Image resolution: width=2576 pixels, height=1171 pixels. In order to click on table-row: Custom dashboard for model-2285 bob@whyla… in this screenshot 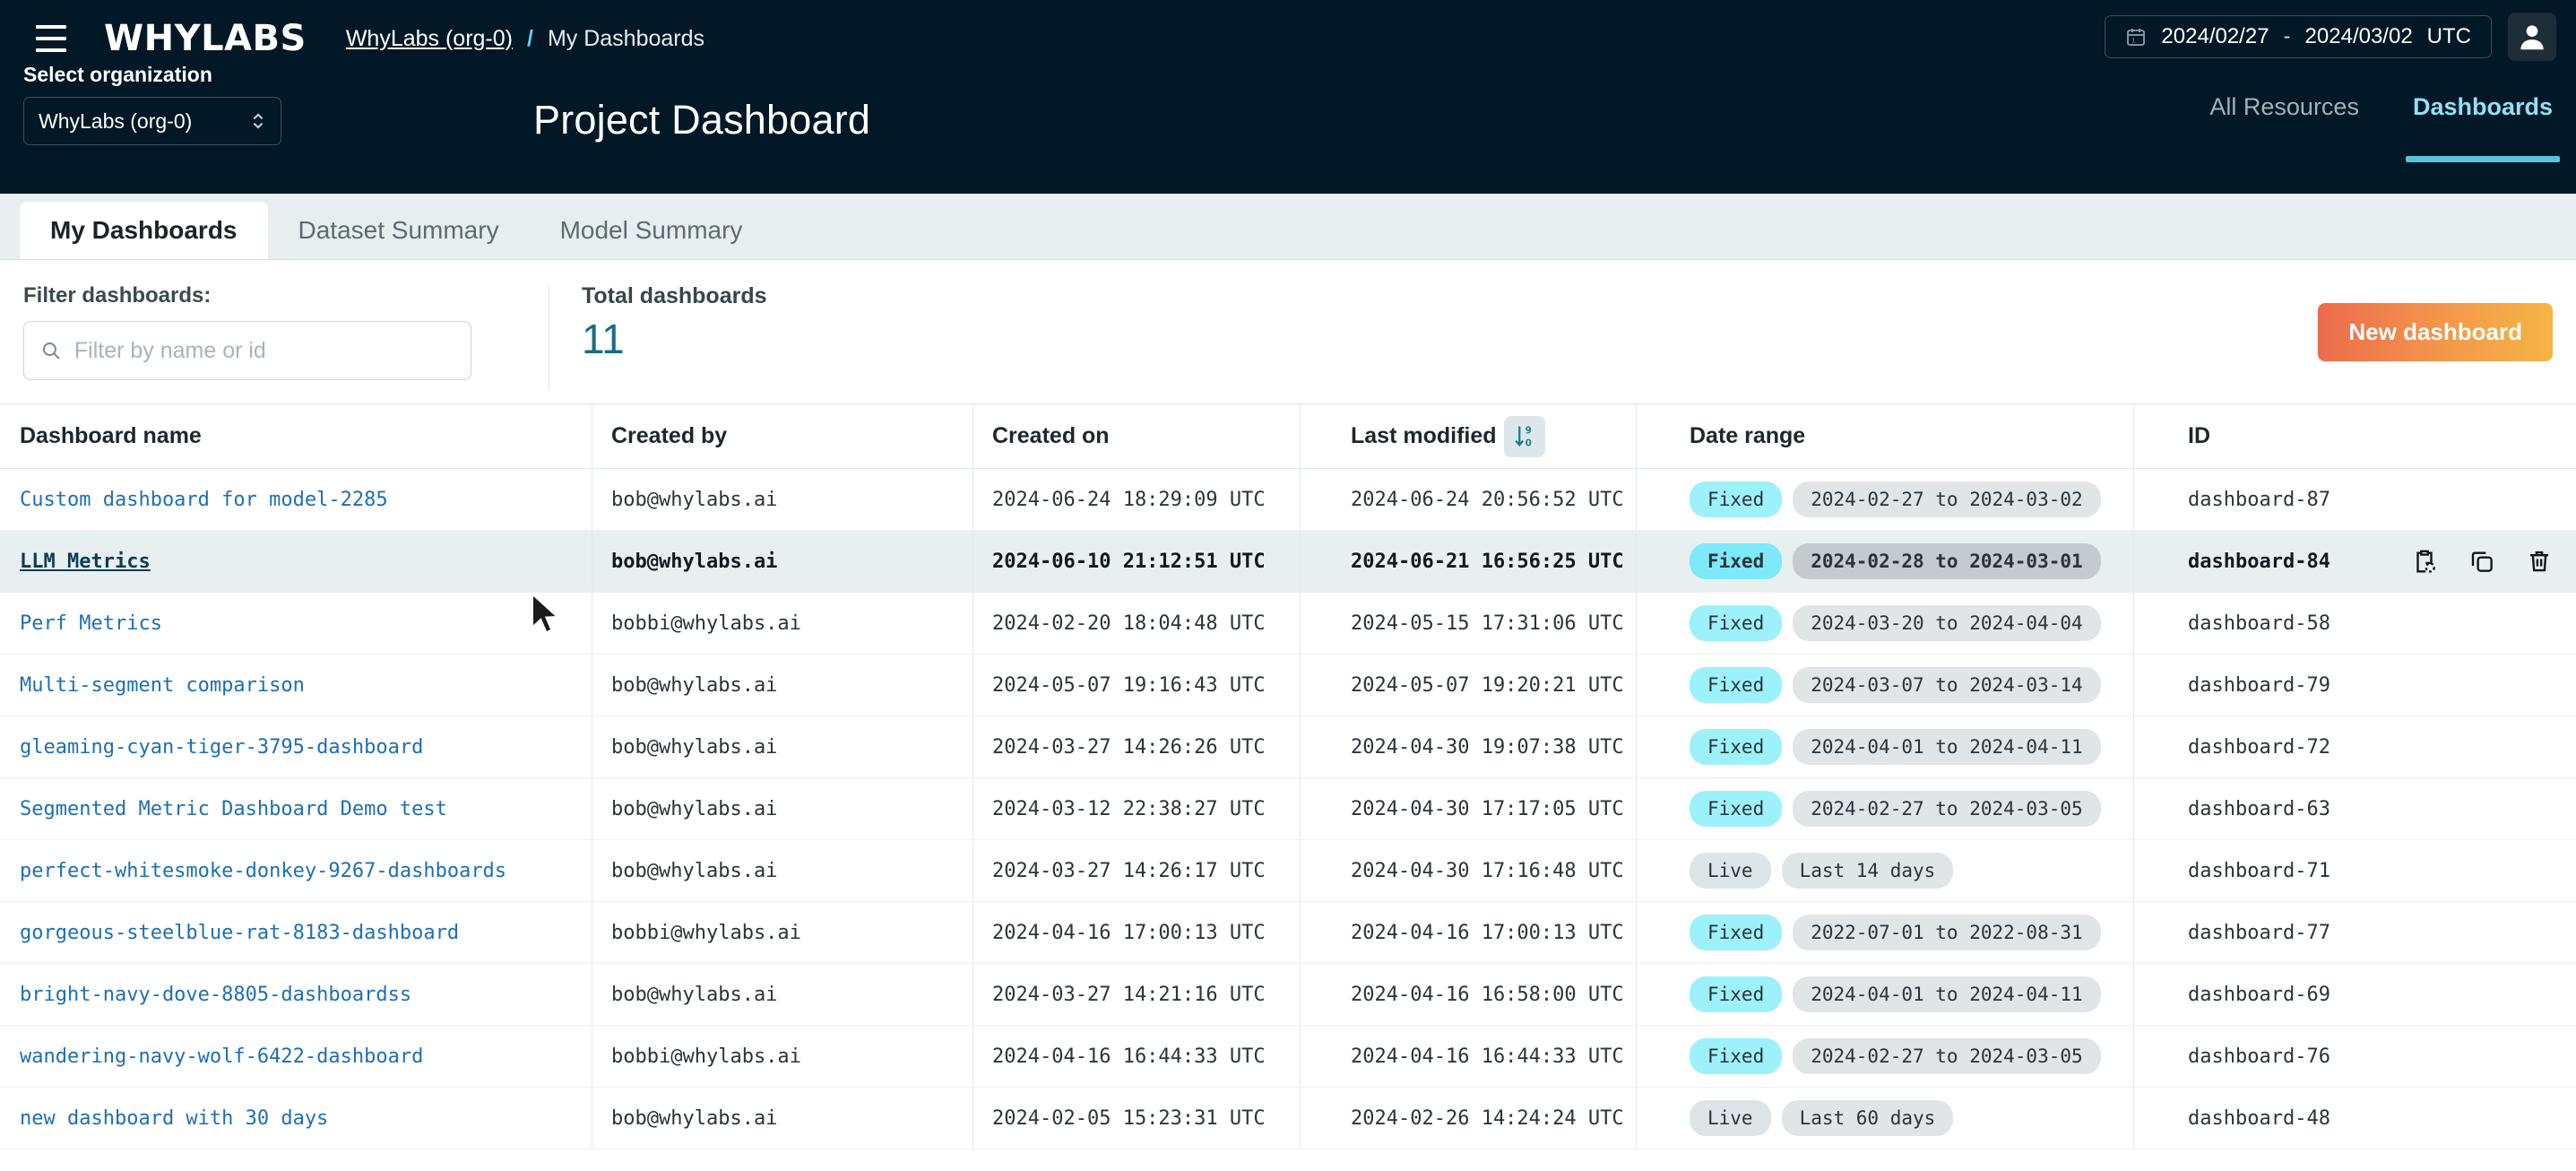, I will do `click(1288, 500)`.